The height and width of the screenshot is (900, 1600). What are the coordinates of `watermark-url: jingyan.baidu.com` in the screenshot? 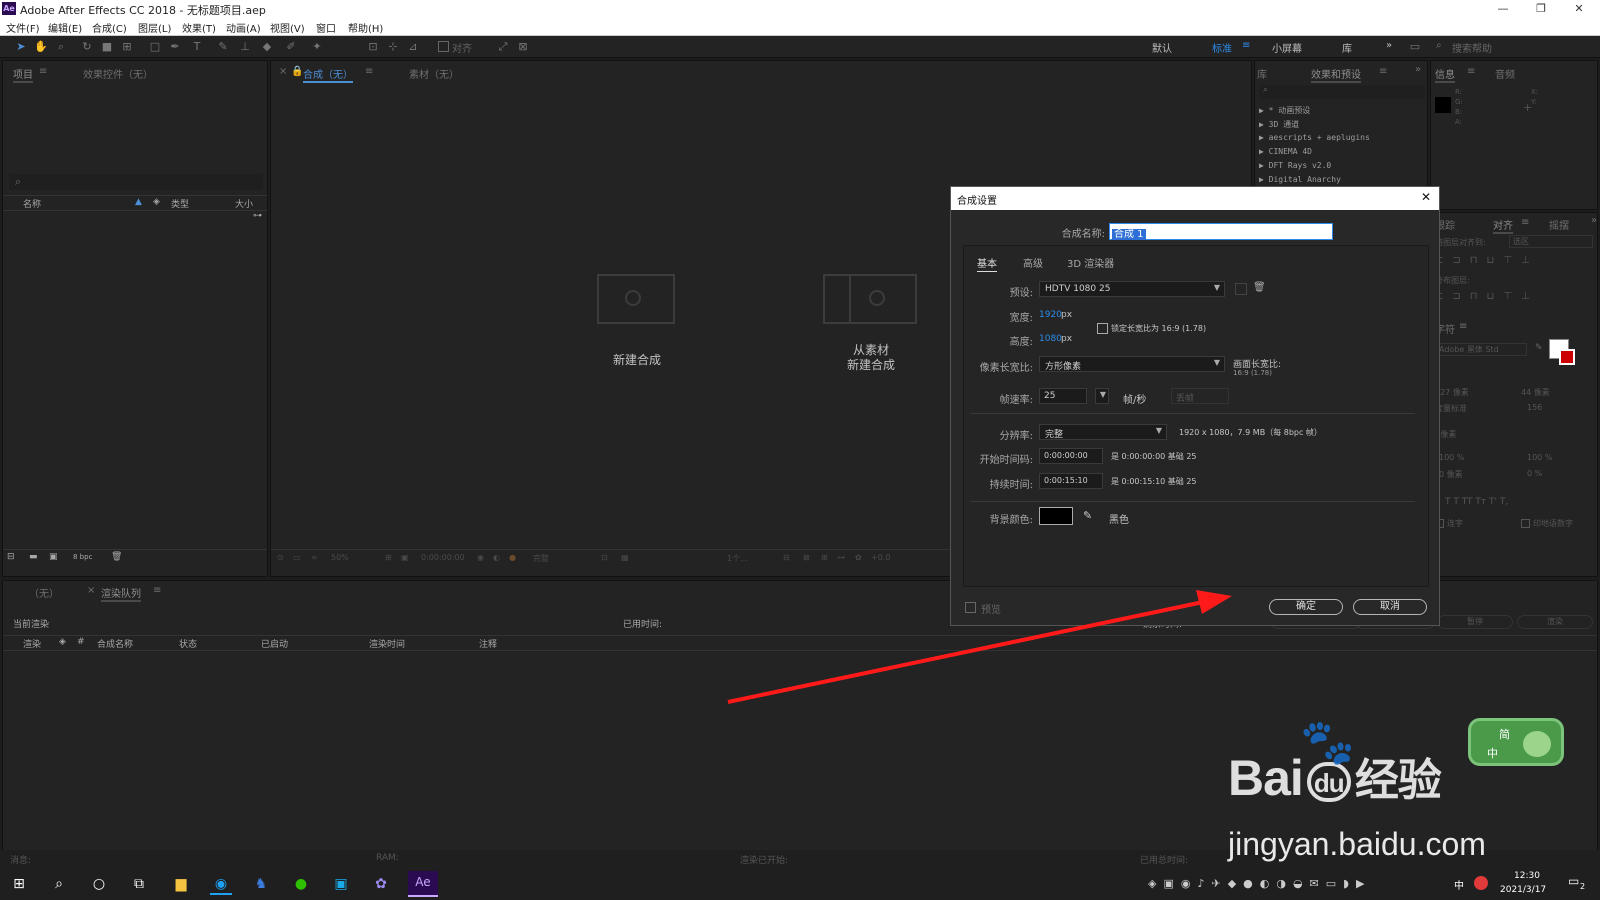 It's located at (1357, 844).